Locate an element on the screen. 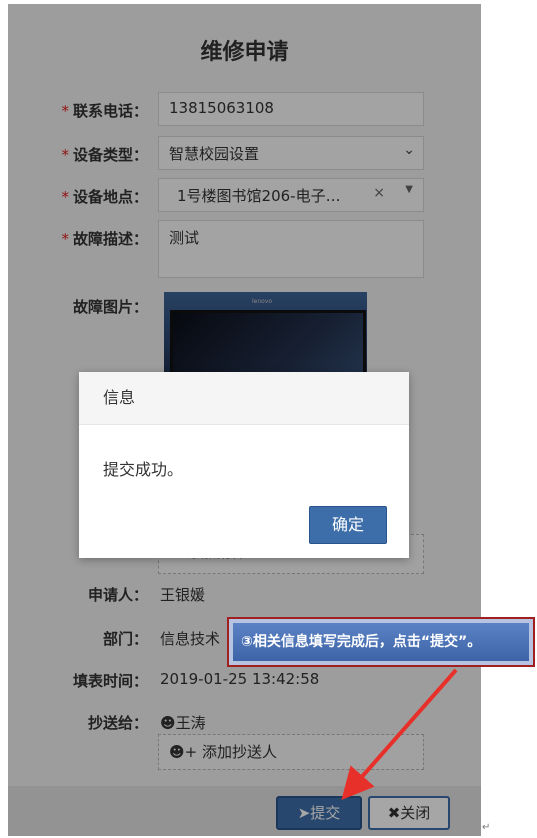 This screenshot has height=838, width=537. arrow-line is located at coordinates (399, 734).